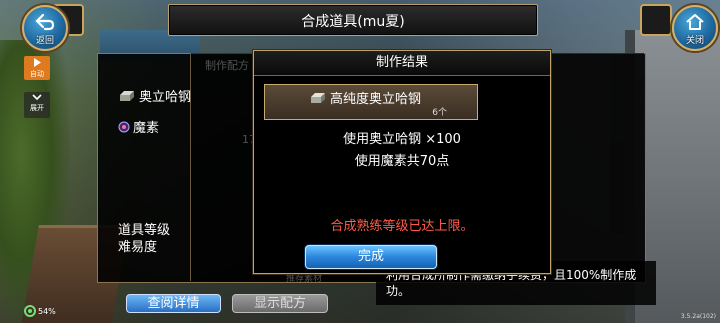 The width and height of the screenshot is (720, 323). What do you see at coordinates (439, 113) in the screenshot?
I see `result-item-count: 6个` at bounding box center [439, 113].